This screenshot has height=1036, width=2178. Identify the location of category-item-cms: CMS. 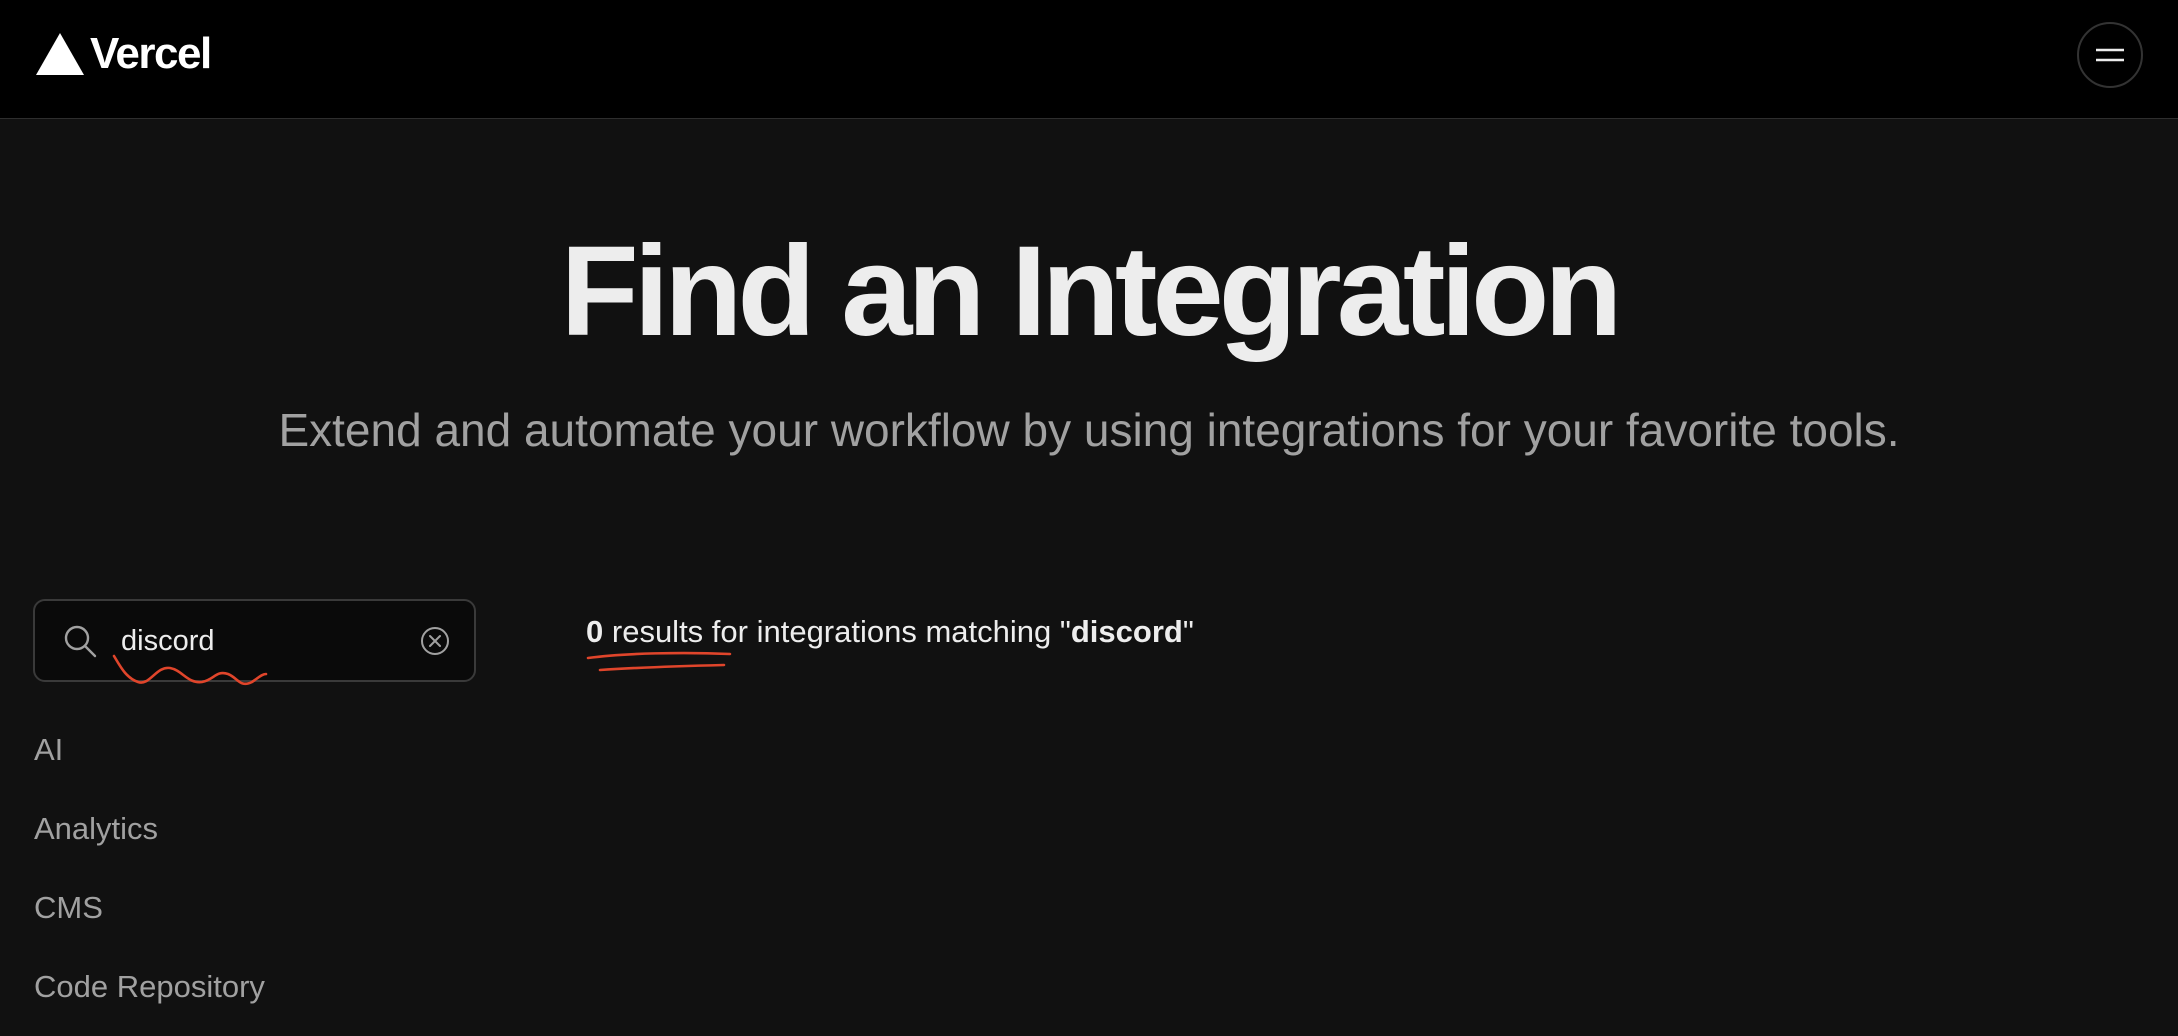
(149, 917).